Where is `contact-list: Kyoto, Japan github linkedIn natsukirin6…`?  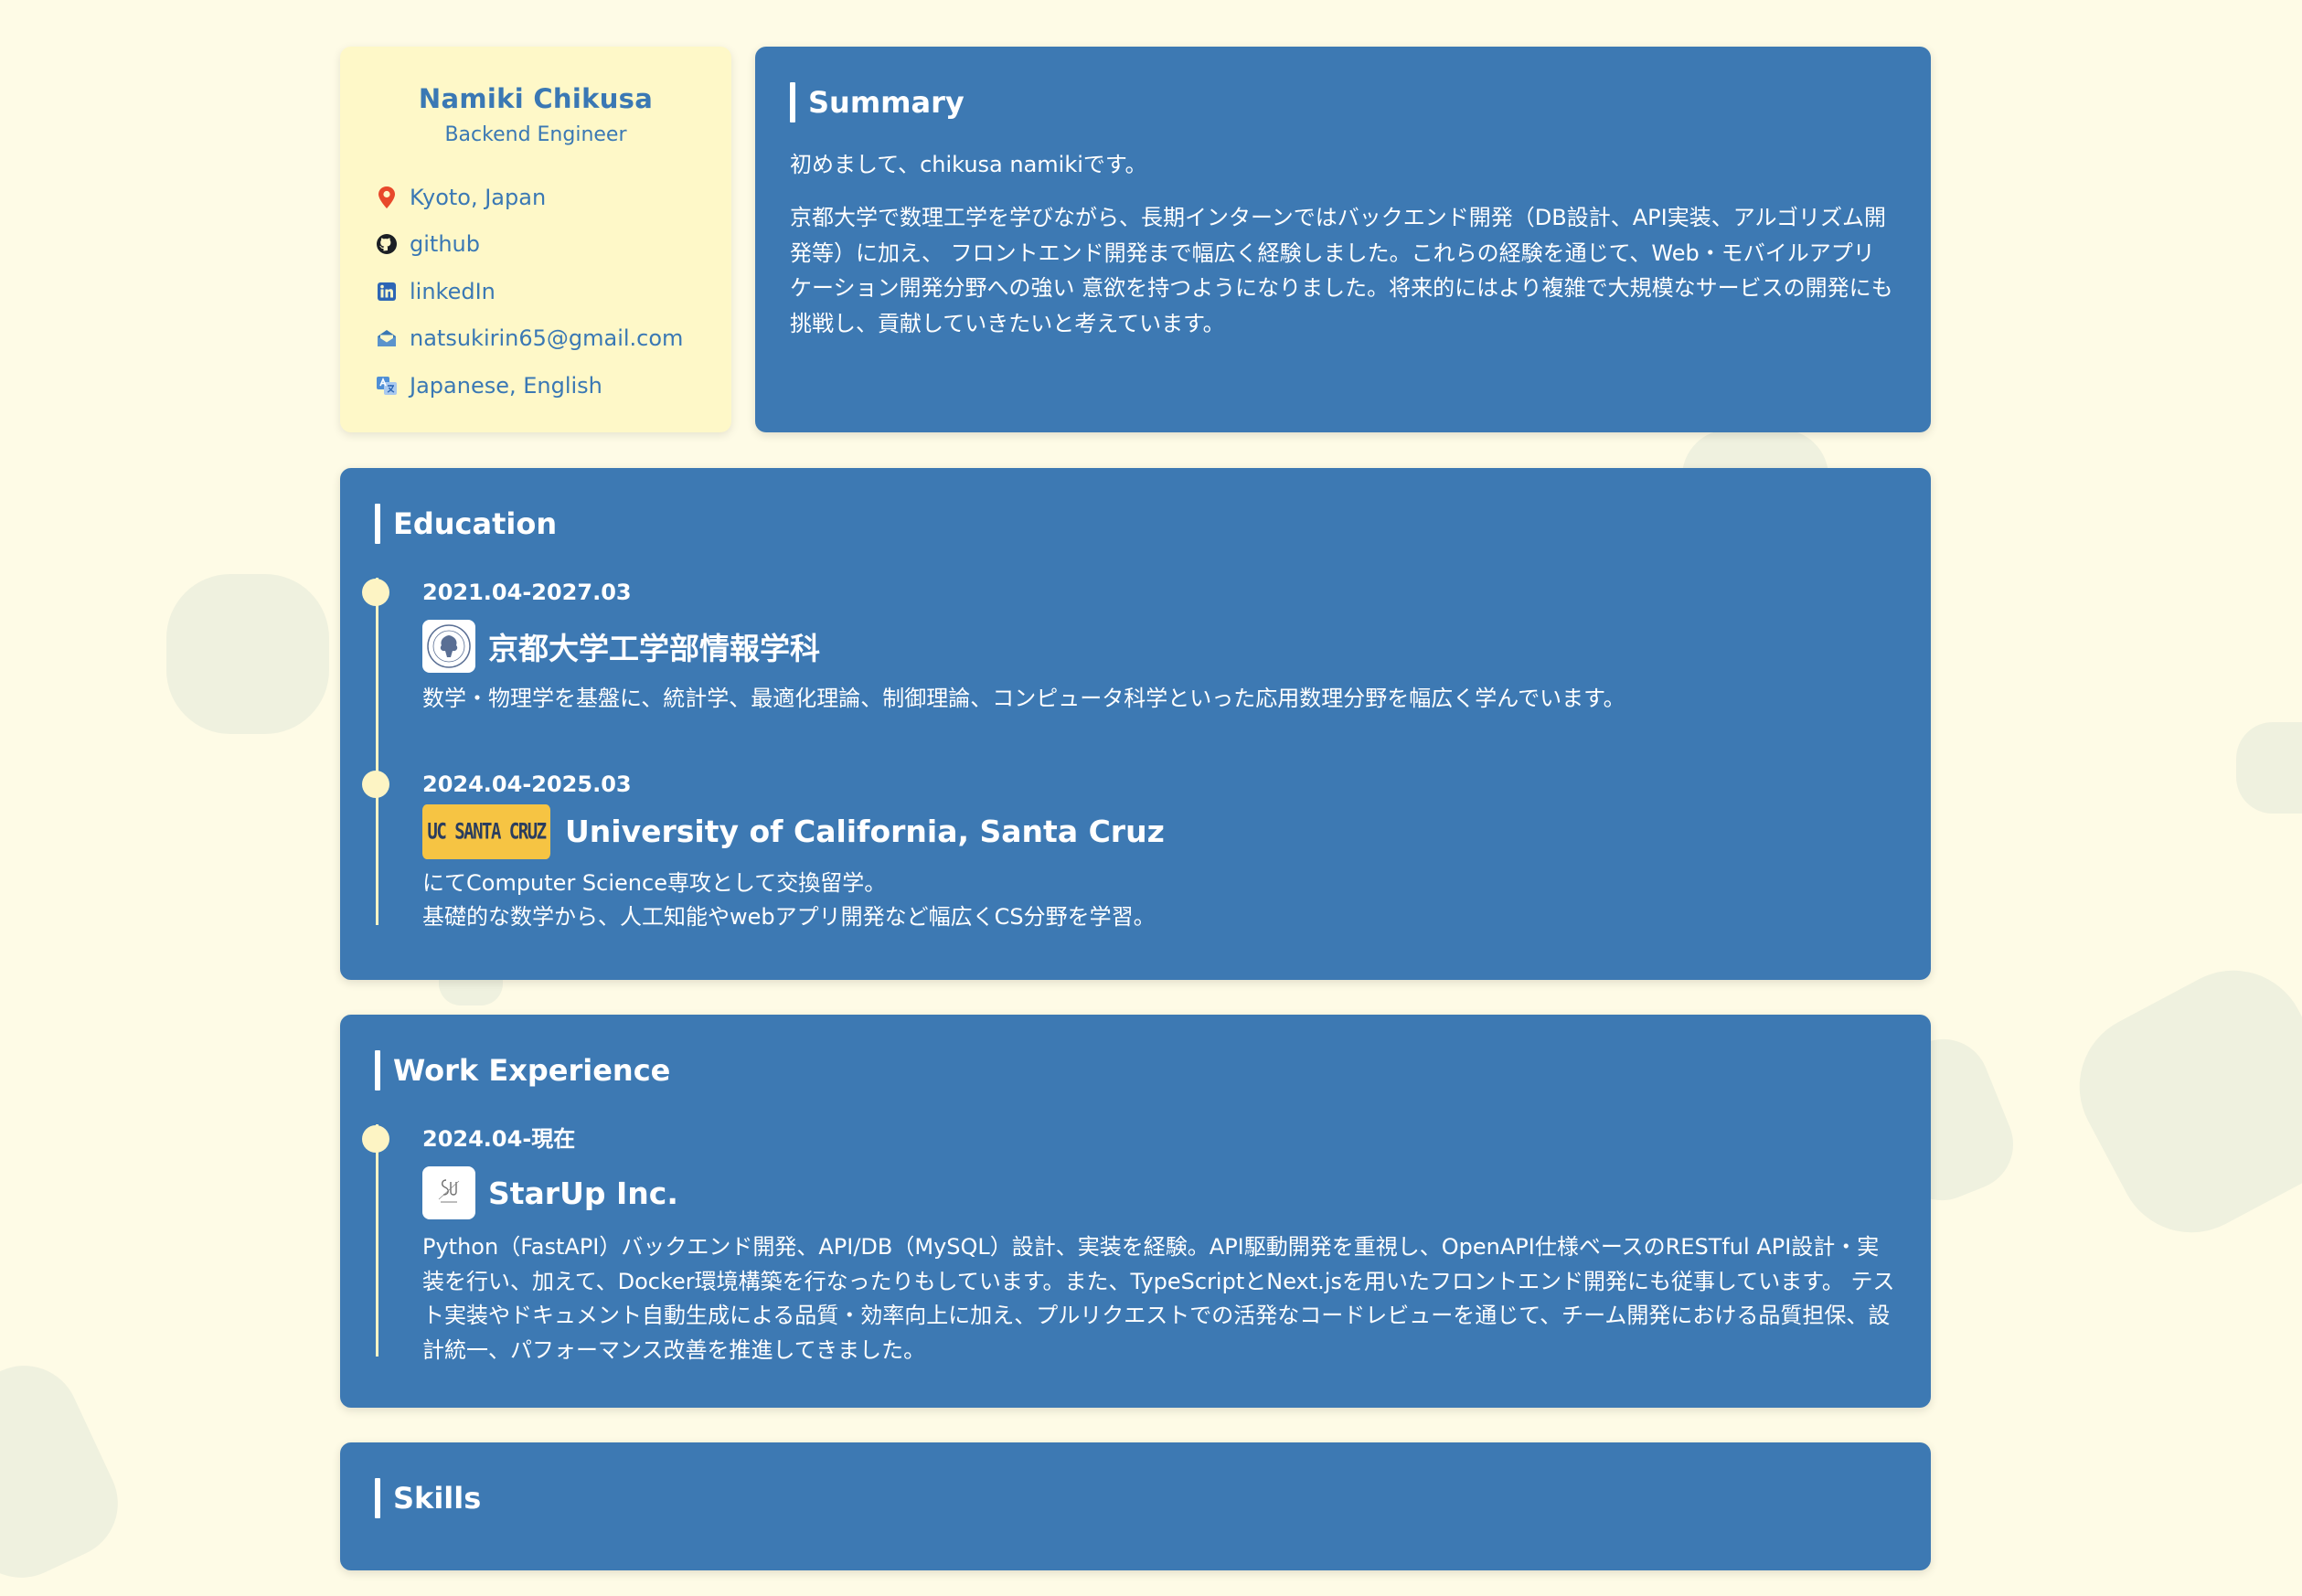 contact-list: Kyoto, Japan github linkedIn natsukirin6… is located at coordinates (536, 292).